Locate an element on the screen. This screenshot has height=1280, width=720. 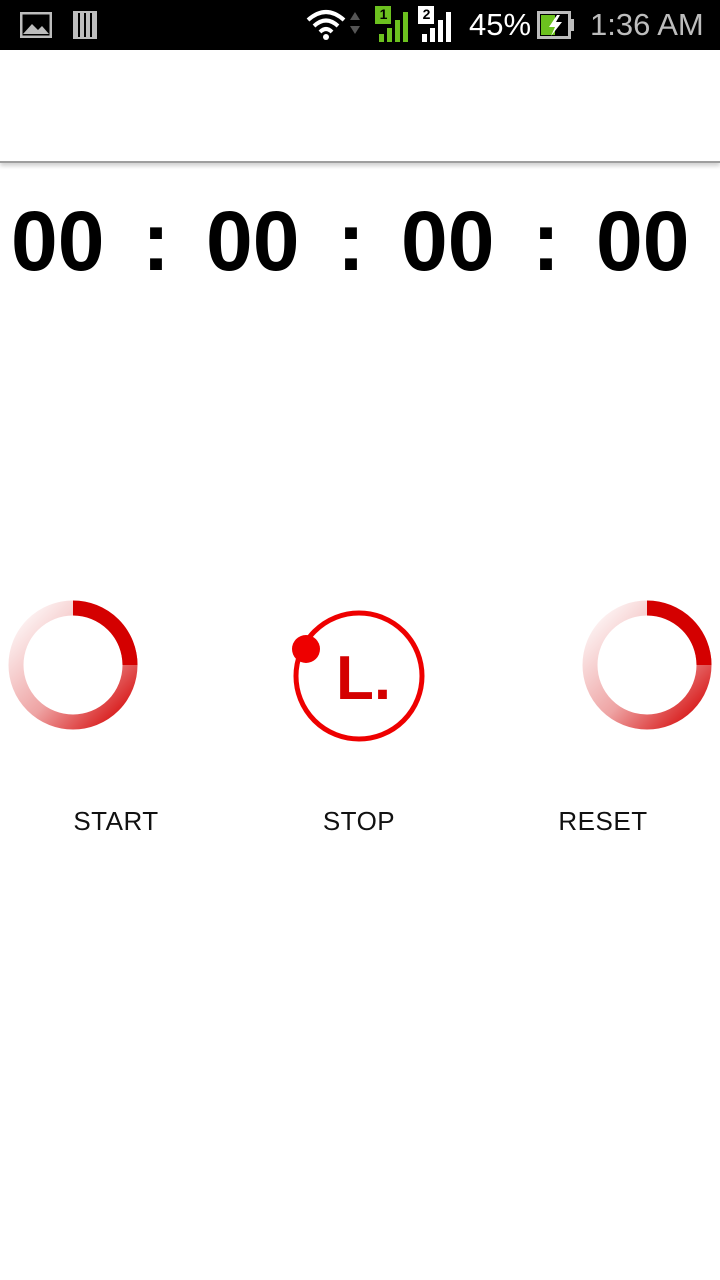
reset-label: RESET is located at coordinates (603, 821).